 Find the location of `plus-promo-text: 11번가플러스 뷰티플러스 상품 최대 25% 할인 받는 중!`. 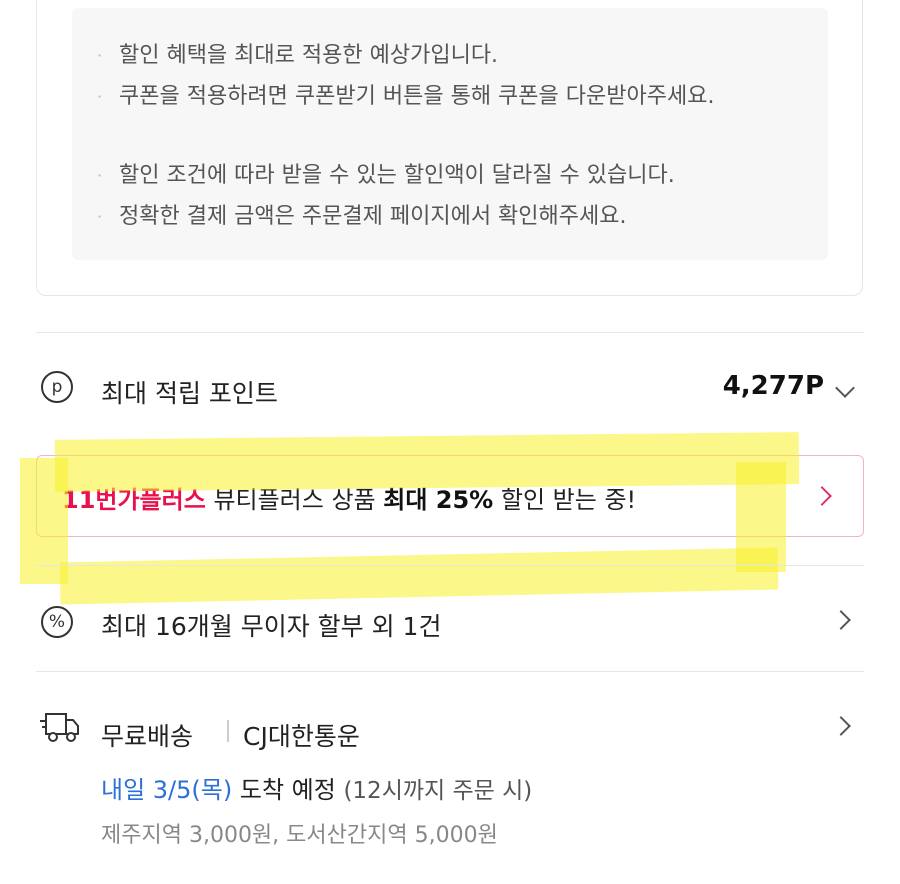

plus-promo-text: 11번가플러스 뷰티플러스 상품 최대 25% 할인 받는 중! is located at coordinates (349, 500).